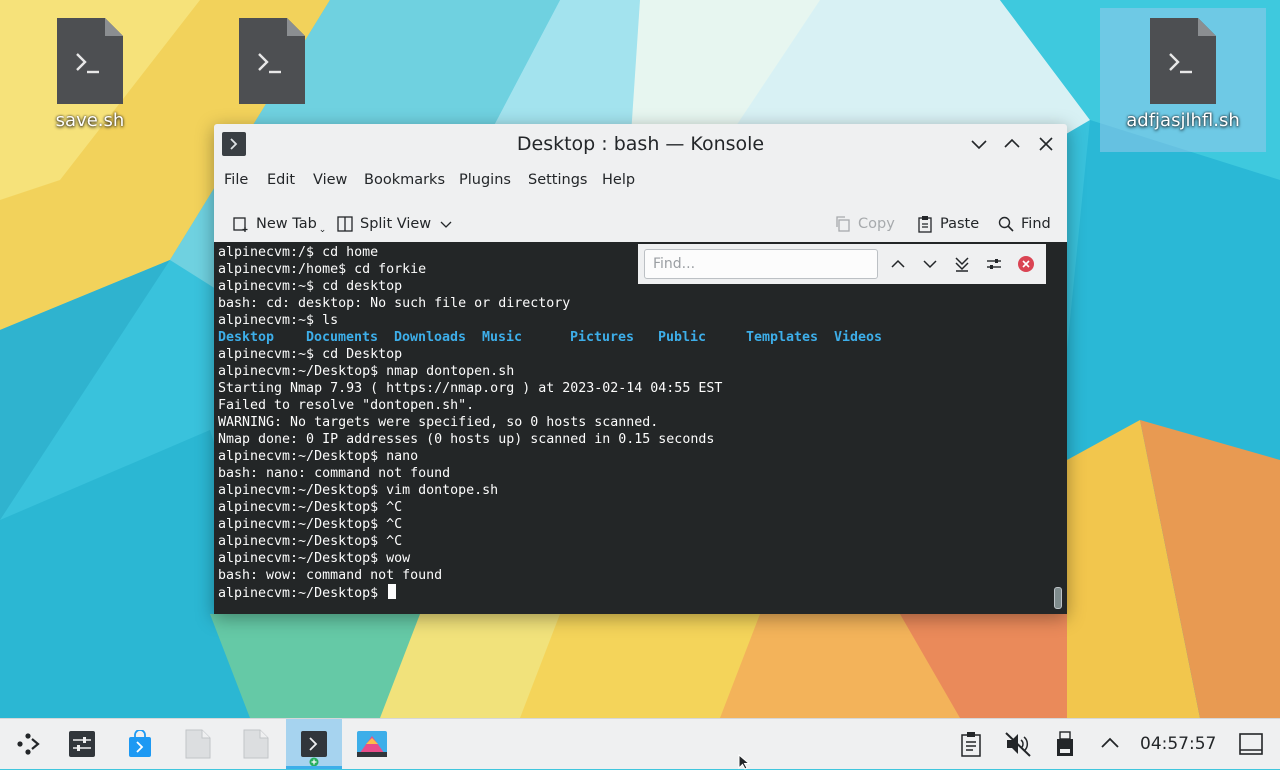  Describe the element at coordinates (345, 224) in the screenshot. I see `split-view-icon` at that location.